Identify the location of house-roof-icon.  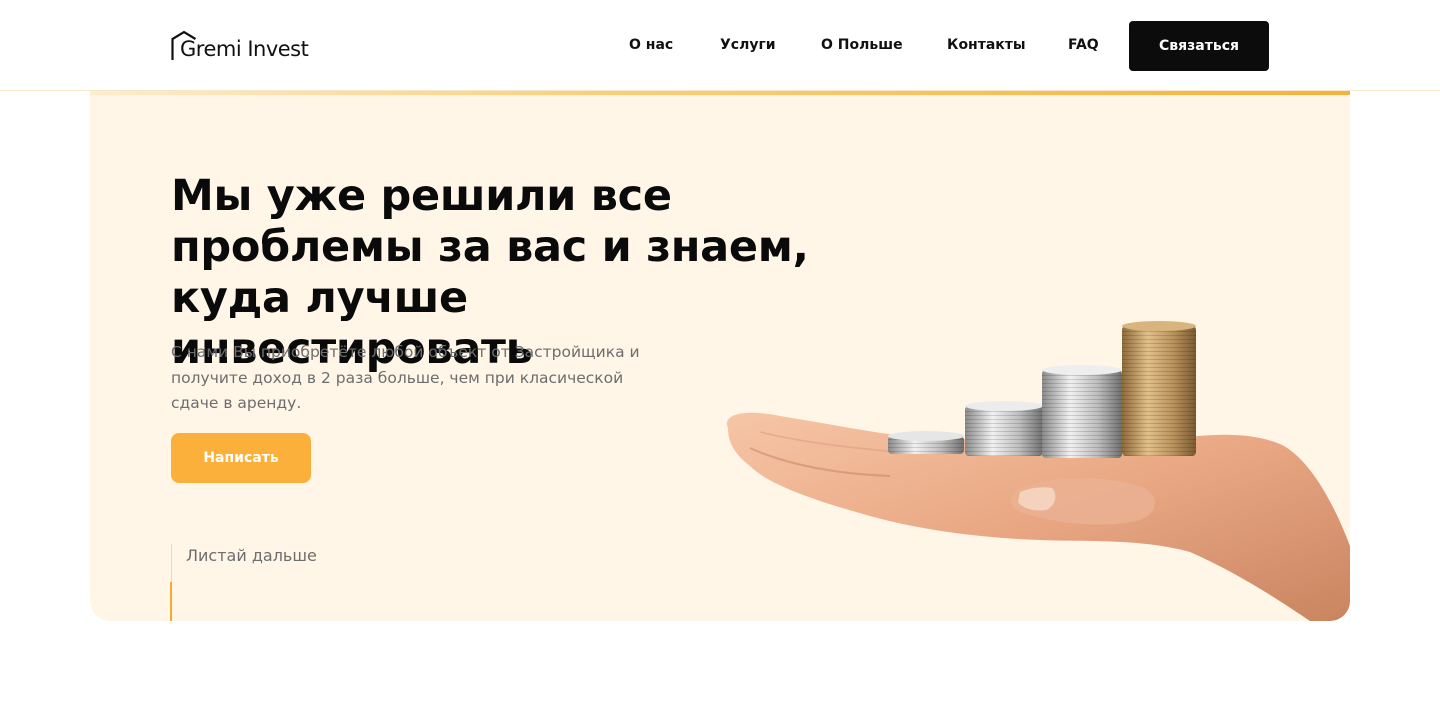
(184, 45).